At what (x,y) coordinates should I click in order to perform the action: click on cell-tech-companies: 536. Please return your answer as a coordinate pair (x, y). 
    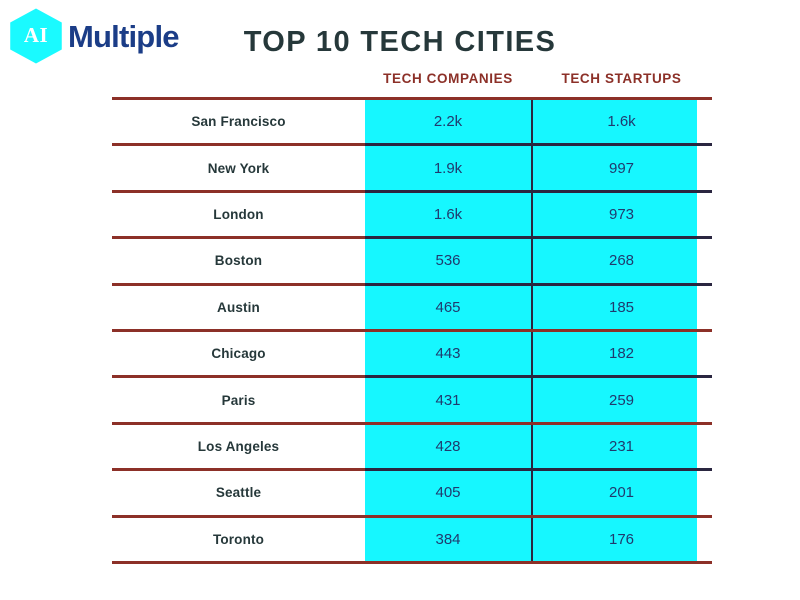
    Looking at the image, I should click on (448, 261).